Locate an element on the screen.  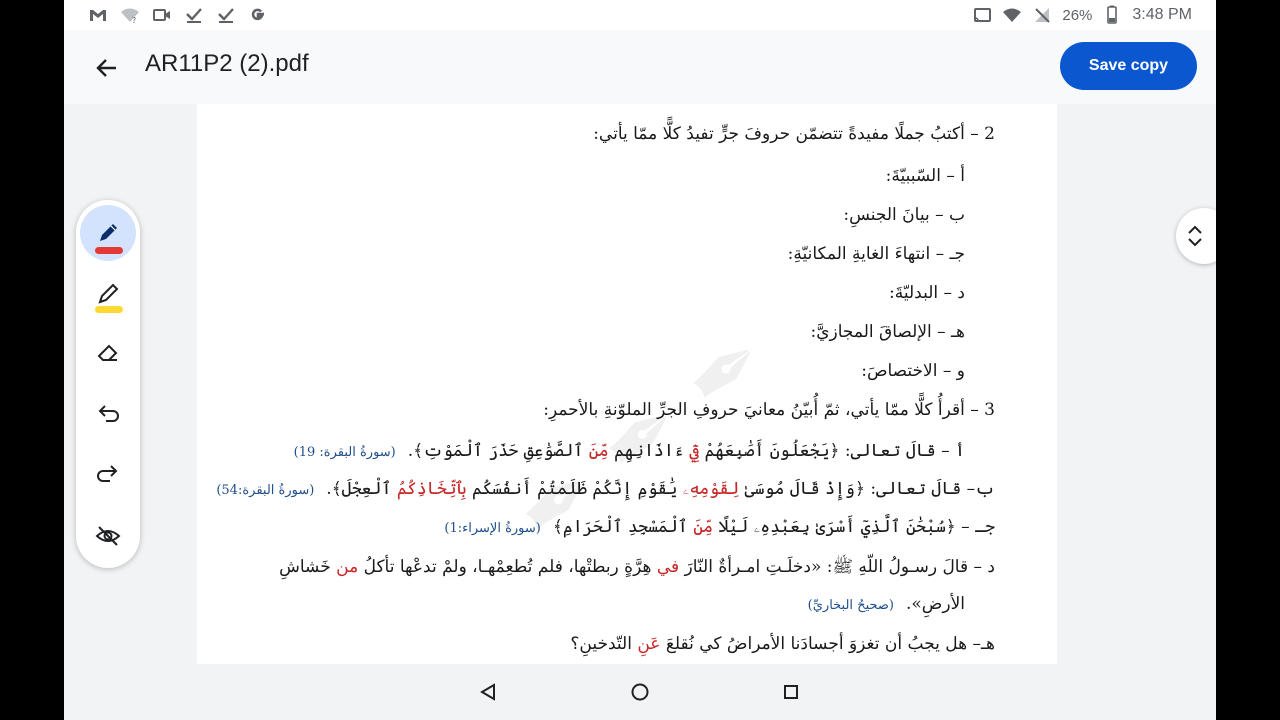
verse-c-reference: (سورةُ الإسراء:1) is located at coordinates (492, 528).